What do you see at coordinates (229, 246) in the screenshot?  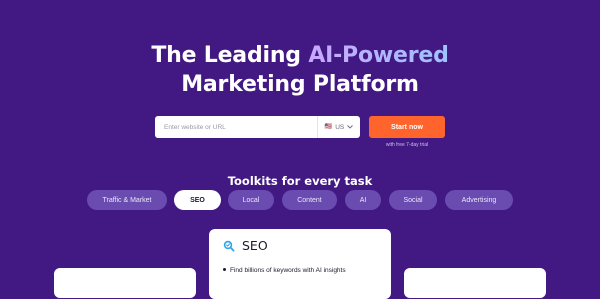 I see `seo-toolkit-icon` at bounding box center [229, 246].